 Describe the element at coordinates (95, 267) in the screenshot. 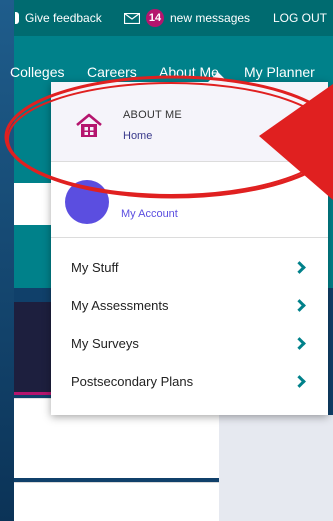

I see `menu-item-label: My Stuff` at that location.